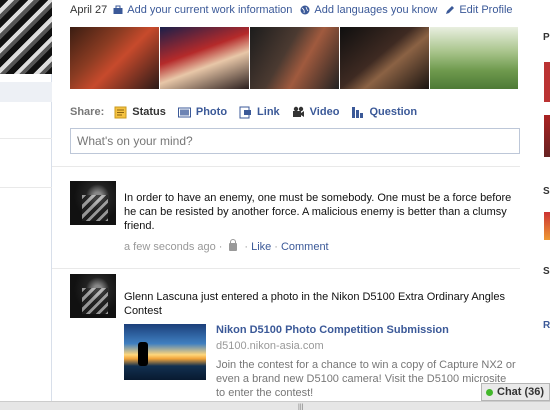 This screenshot has width=550, height=410. I want to click on share-photo-tab: Photo, so click(202, 112).